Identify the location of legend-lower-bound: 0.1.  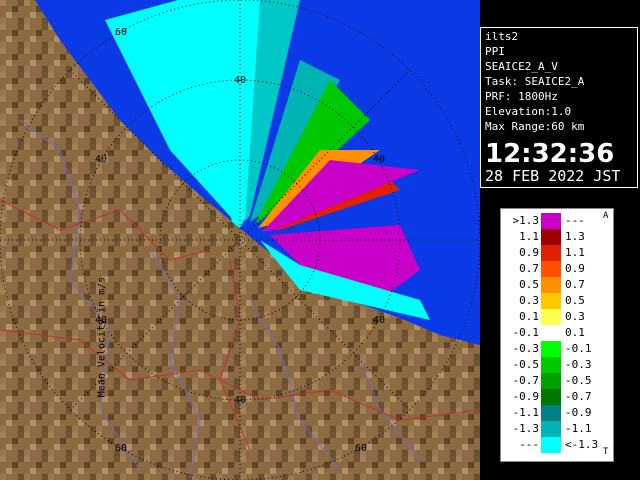
(529, 316).